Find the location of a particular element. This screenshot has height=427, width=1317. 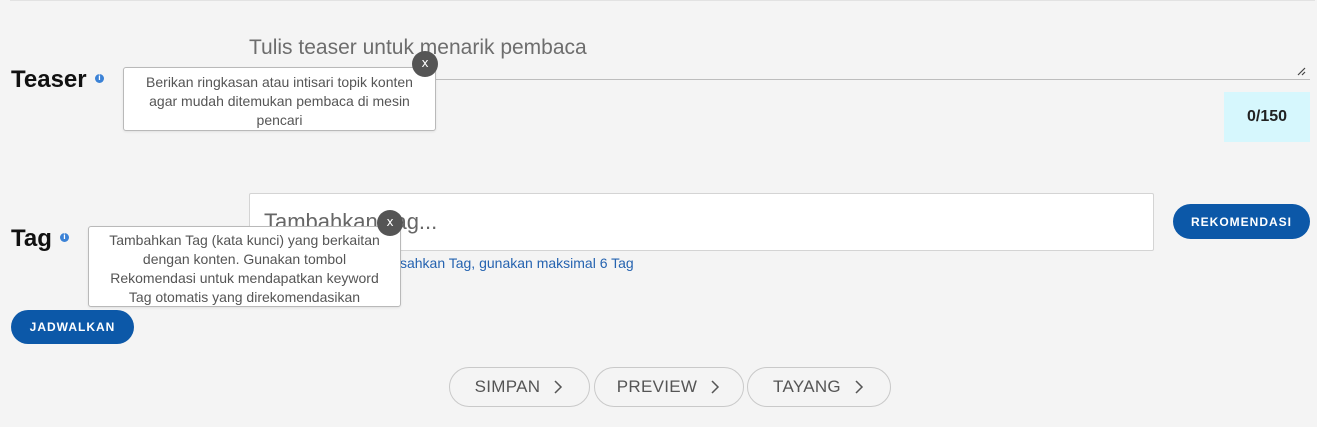

schedule-button: JADWALKAN is located at coordinates (72, 327).